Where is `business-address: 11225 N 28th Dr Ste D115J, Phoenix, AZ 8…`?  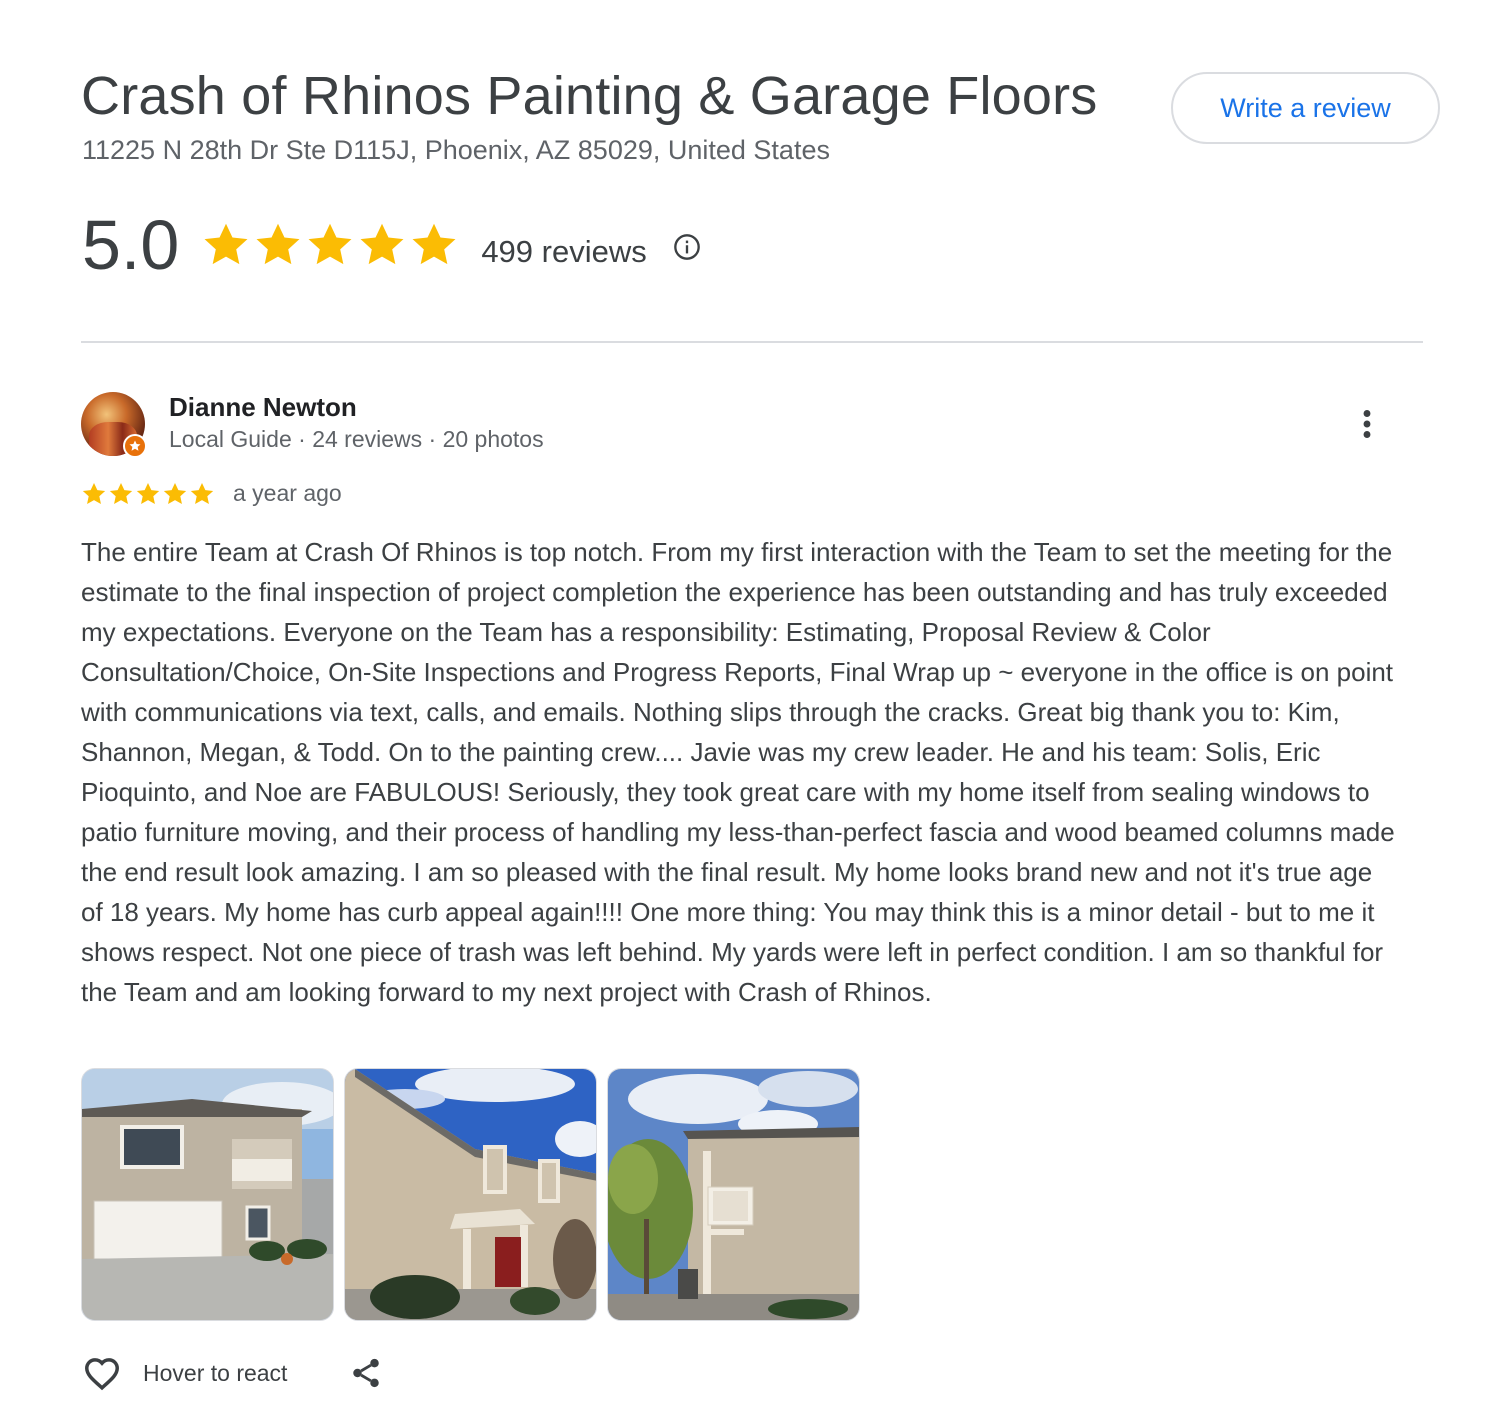
business-address: 11225 N 28th Dr Ste D115J, Phoenix, AZ 8… is located at coordinates (456, 150).